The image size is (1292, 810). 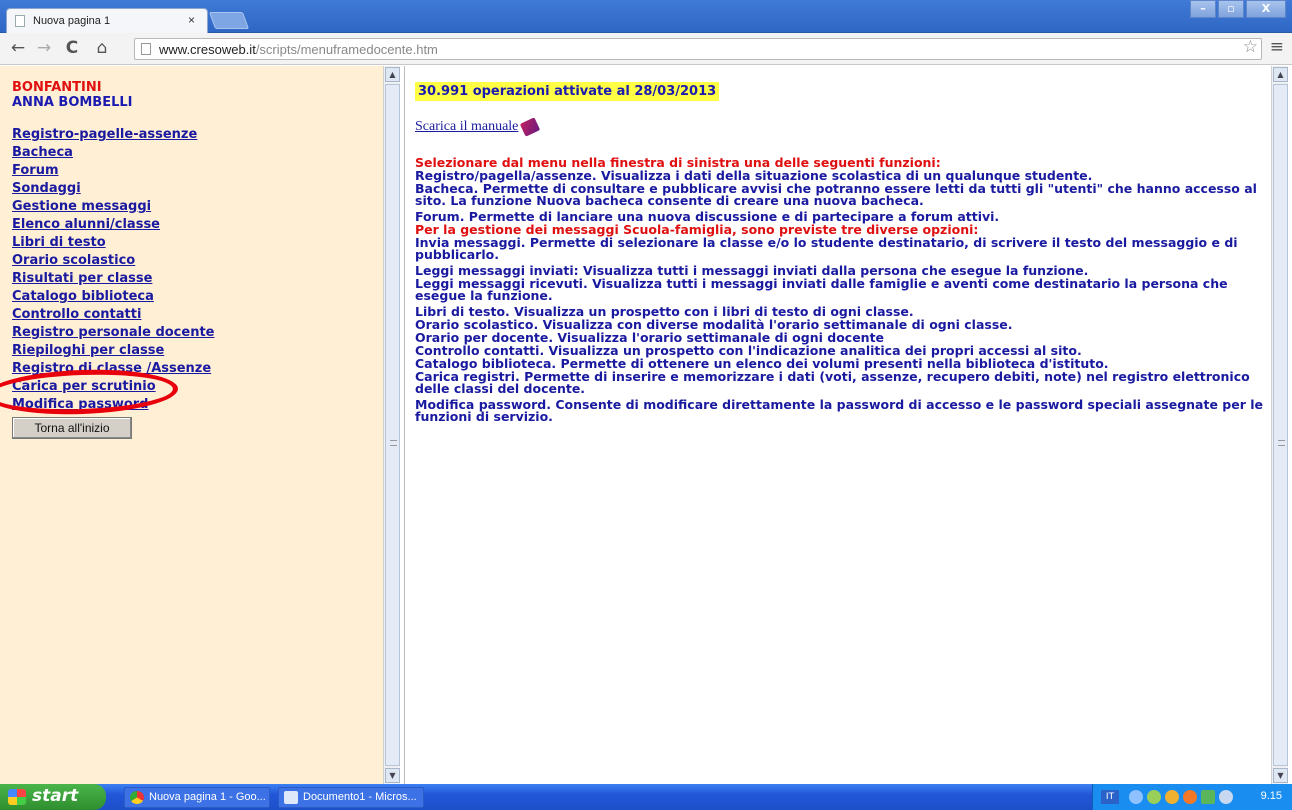 What do you see at coordinates (206, 189) in the screenshot?
I see `menu-sondaggi: Sondaggi` at bounding box center [206, 189].